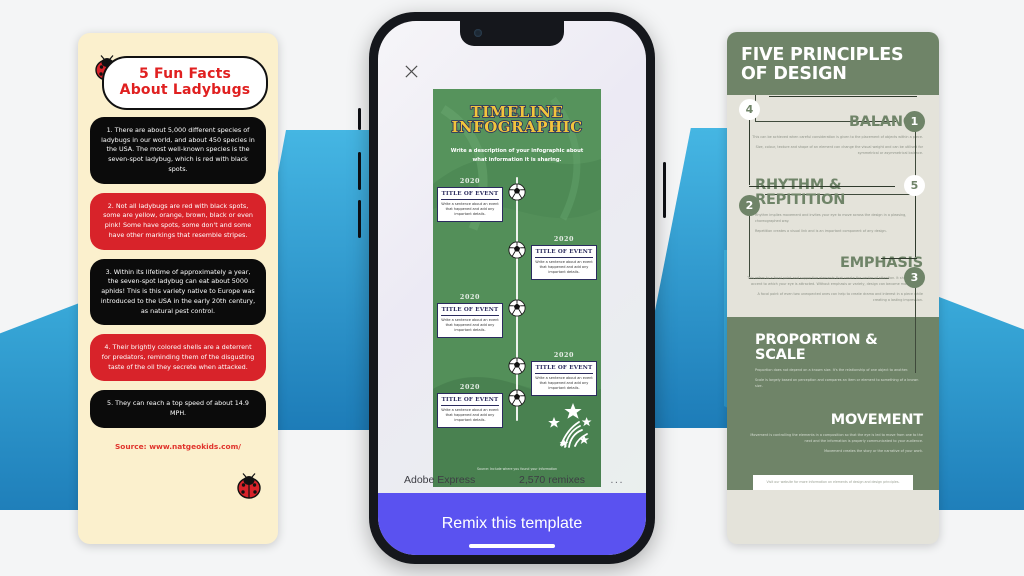  What do you see at coordinates (512, 33) in the screenshot?
I see `phone-notch` at bounding box center [512, 33].